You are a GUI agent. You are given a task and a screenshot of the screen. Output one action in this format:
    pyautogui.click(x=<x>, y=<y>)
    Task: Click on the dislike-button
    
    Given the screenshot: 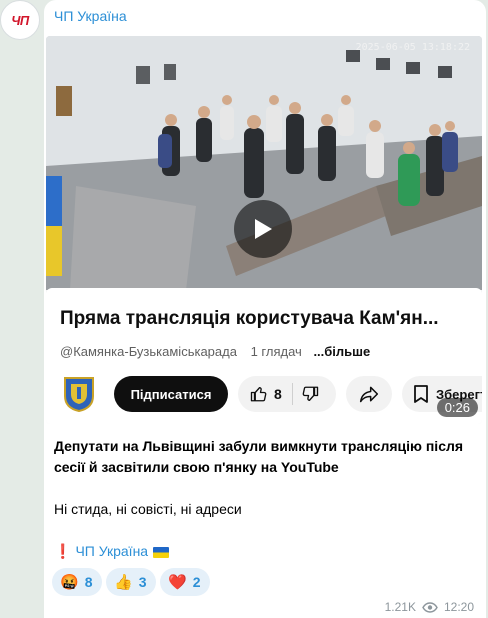 What is the action you would take?
    pyautogui.click(x=310, y=394)
    